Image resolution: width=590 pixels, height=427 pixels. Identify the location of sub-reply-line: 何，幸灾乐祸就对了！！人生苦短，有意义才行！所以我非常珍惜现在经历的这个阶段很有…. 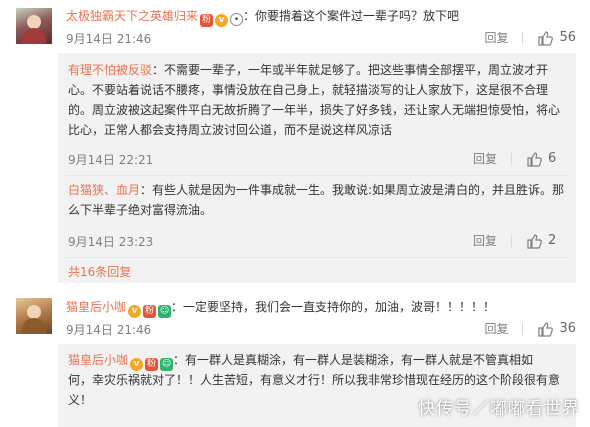
(314, 380).